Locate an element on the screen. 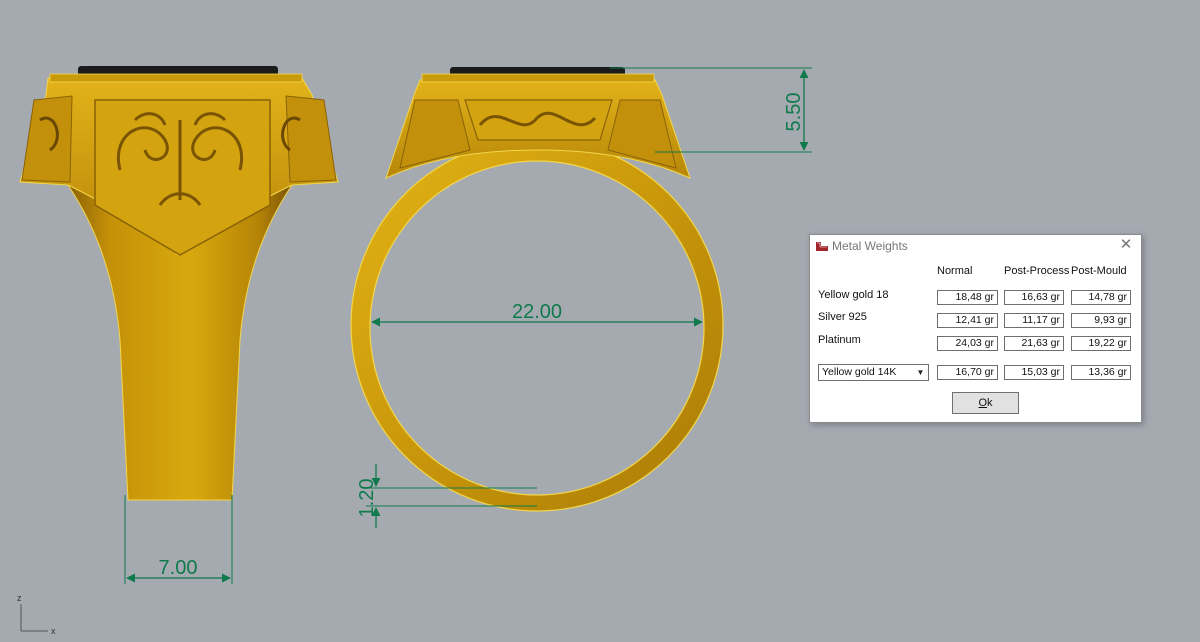 The height and width of the screenshot is (642, 1200). value-platinum-normal: 24,03 gr is located at coordinates (967, 343).